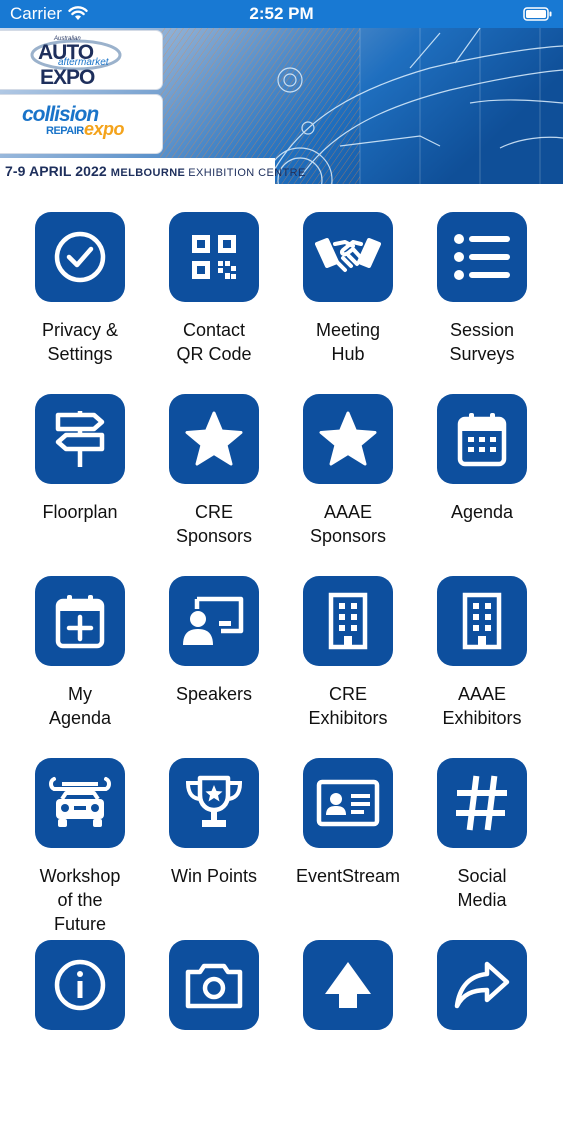 Image resolution: width=563 pixels, height=1122 pixels. I want to click on tile-label: Floorplan, so click(80, 512).